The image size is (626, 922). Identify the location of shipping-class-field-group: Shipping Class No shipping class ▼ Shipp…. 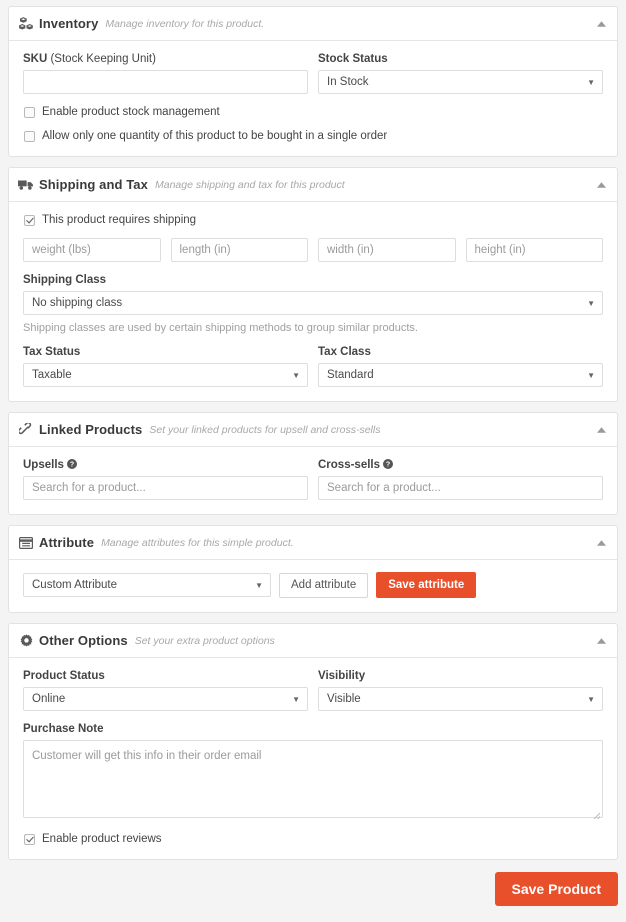
(313, 304).